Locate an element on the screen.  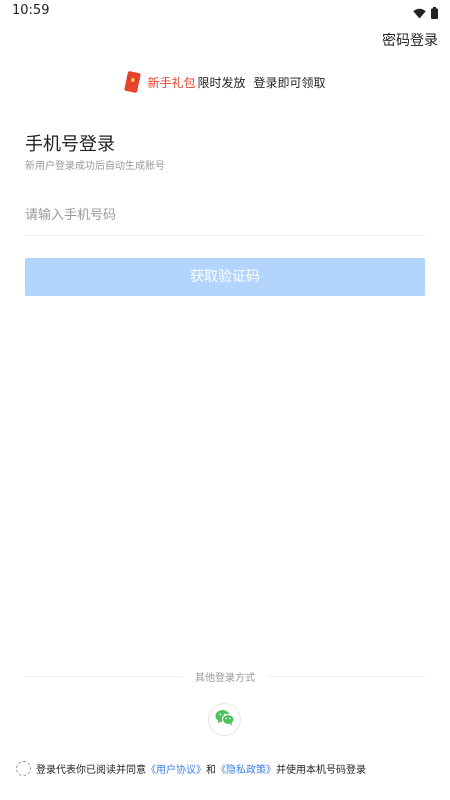
get-code-button: 获取验证码 is located at coordinates (225, 277).